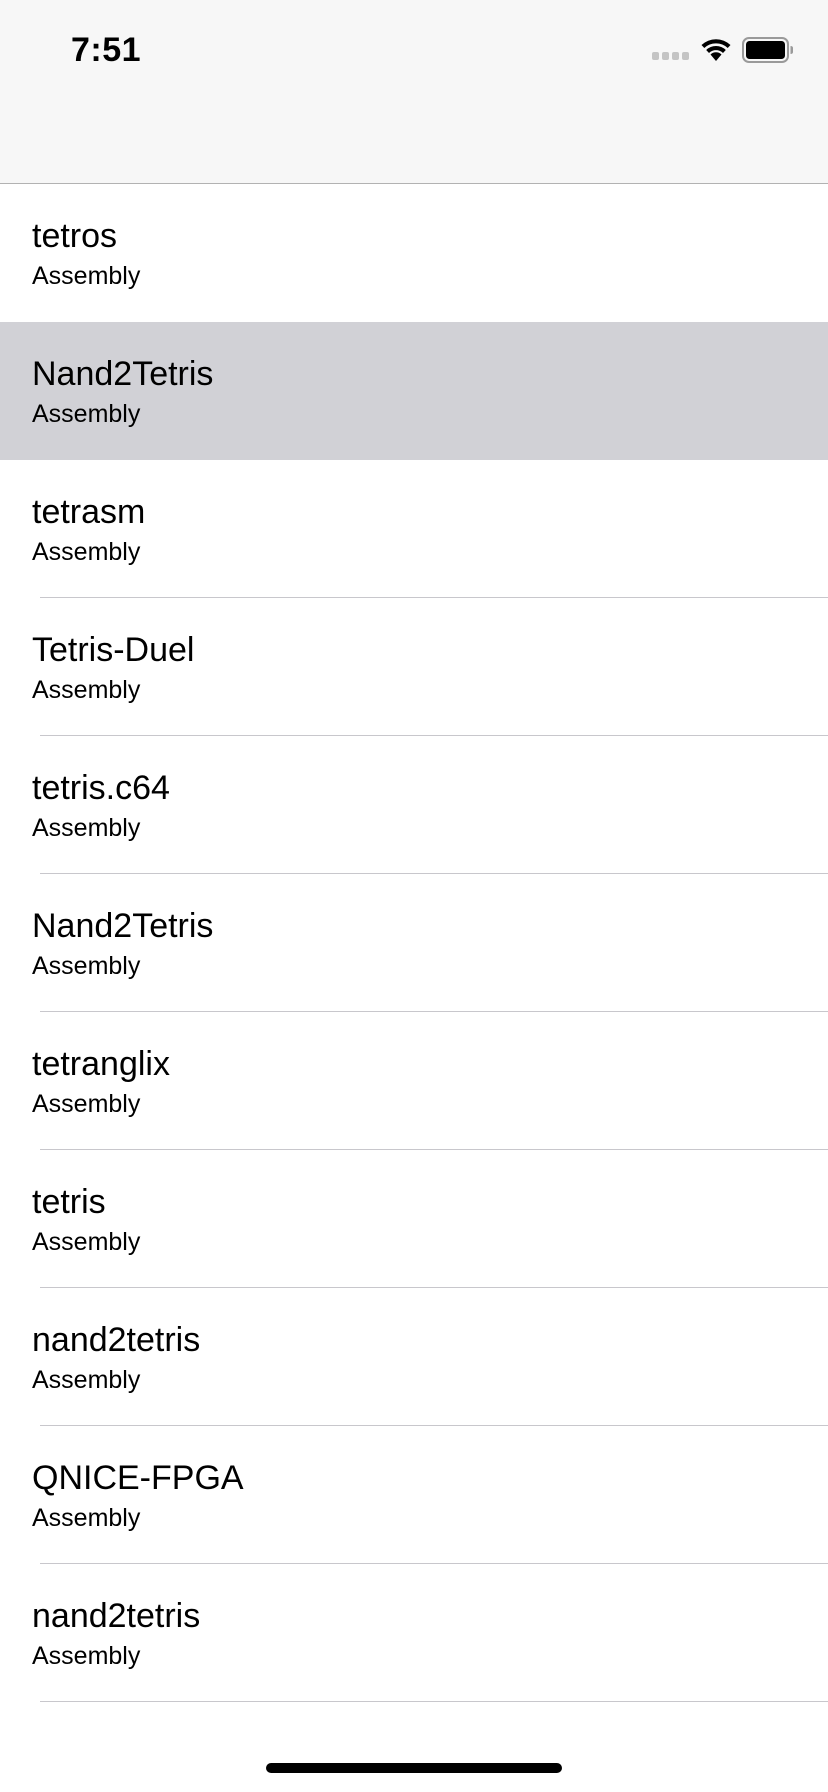 This screenshot has height=1792, width=828. I want to click on home-indicator, so click(414, 1768).